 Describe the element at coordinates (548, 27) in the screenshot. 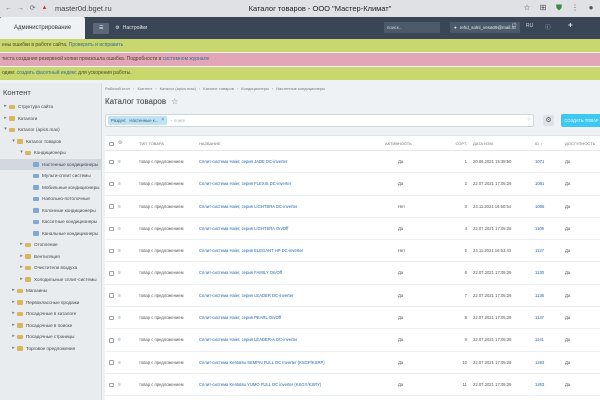

I see `info-icon: ⓘ` at that location.